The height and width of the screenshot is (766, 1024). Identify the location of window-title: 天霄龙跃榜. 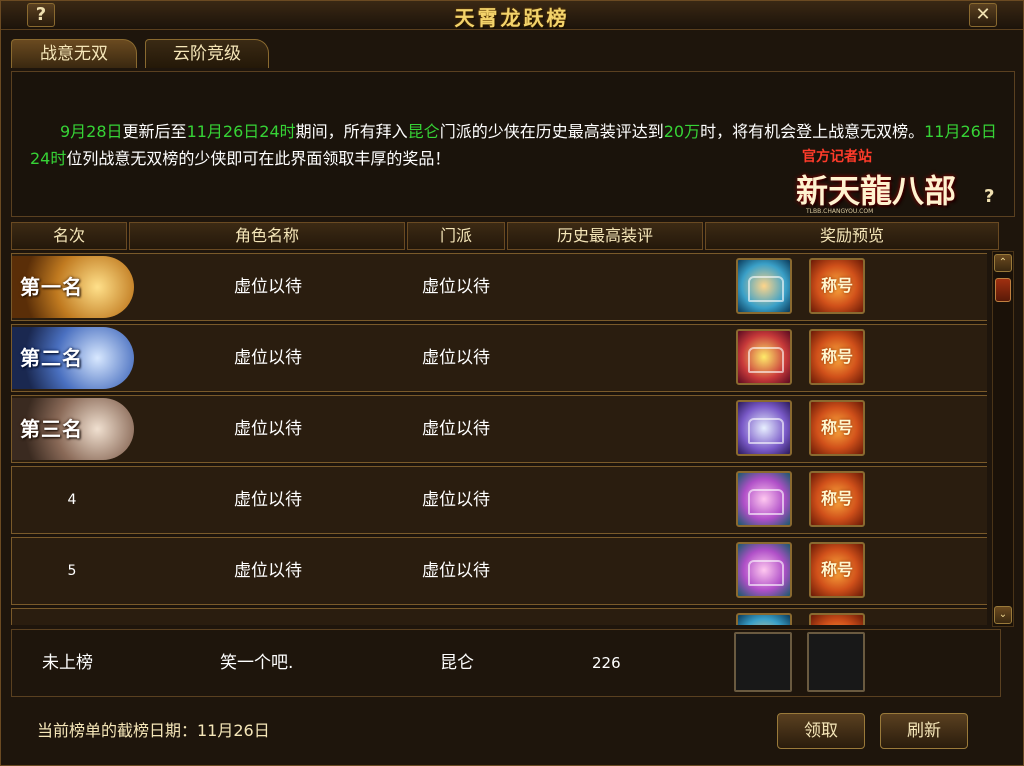
(512, 18).